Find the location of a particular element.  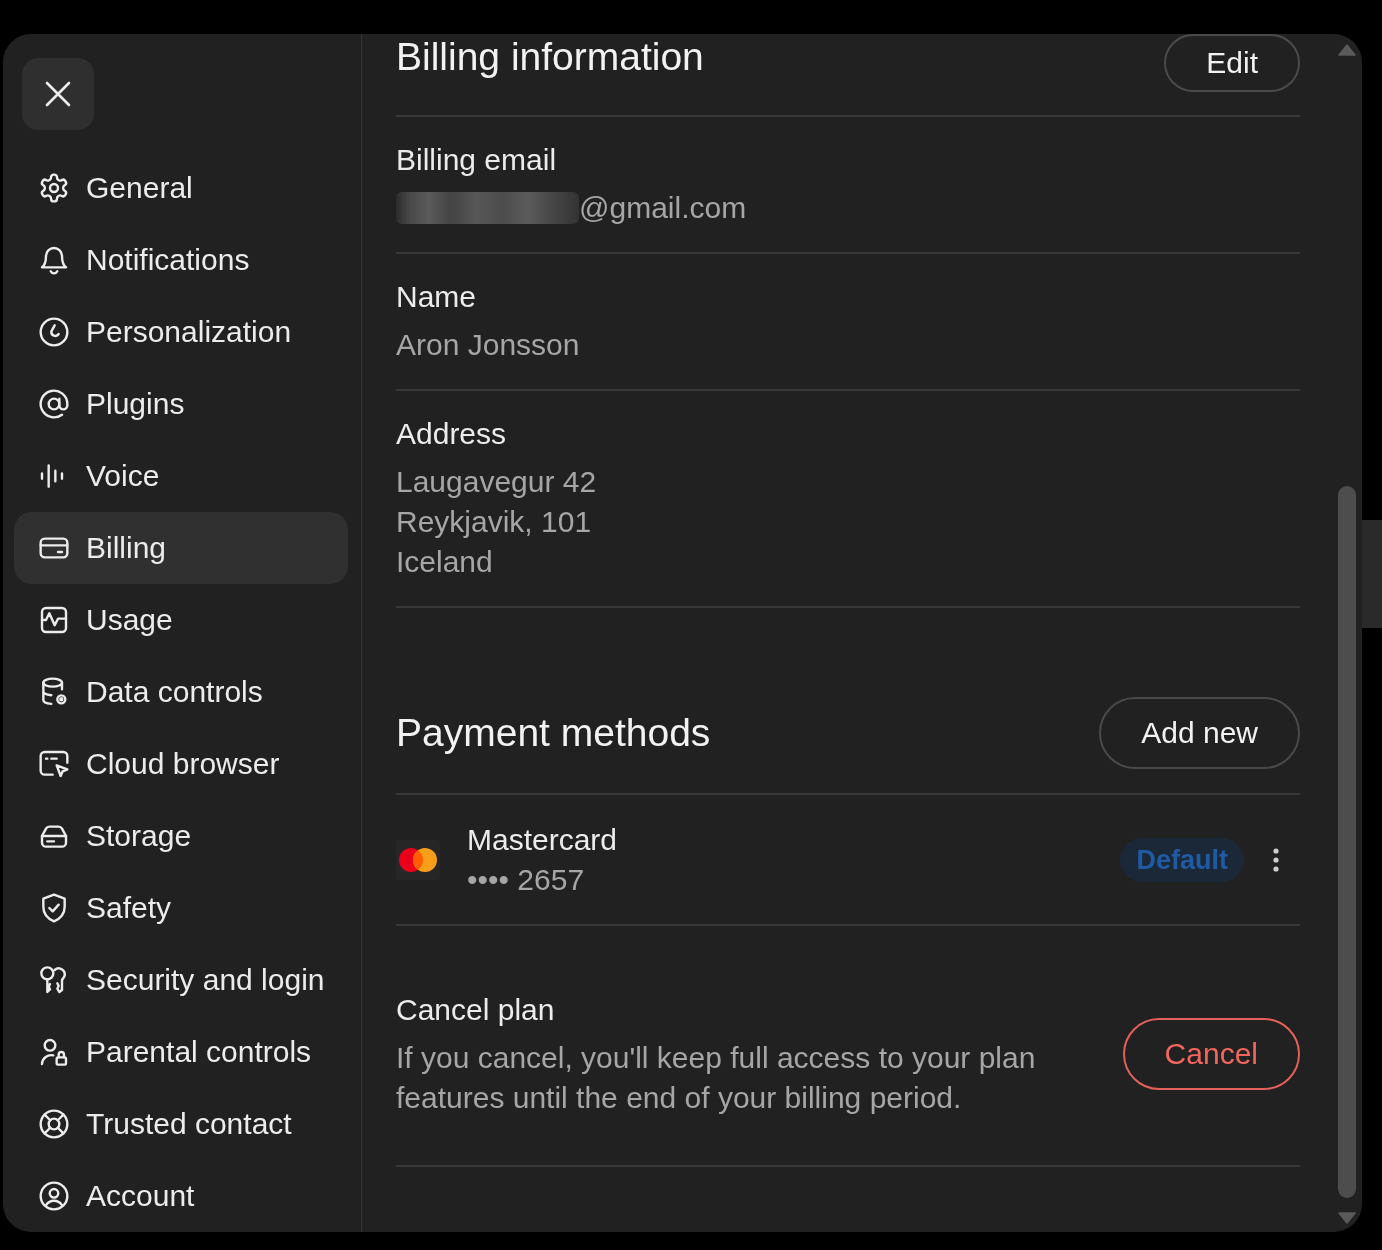

field-label: Billing email is located at coordinates (476, 160).